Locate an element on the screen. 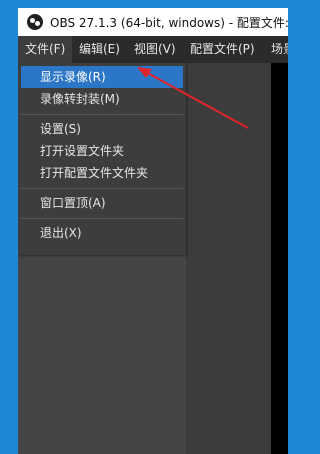  menu-file: 文件(F) is located at coordinates (45, 49).